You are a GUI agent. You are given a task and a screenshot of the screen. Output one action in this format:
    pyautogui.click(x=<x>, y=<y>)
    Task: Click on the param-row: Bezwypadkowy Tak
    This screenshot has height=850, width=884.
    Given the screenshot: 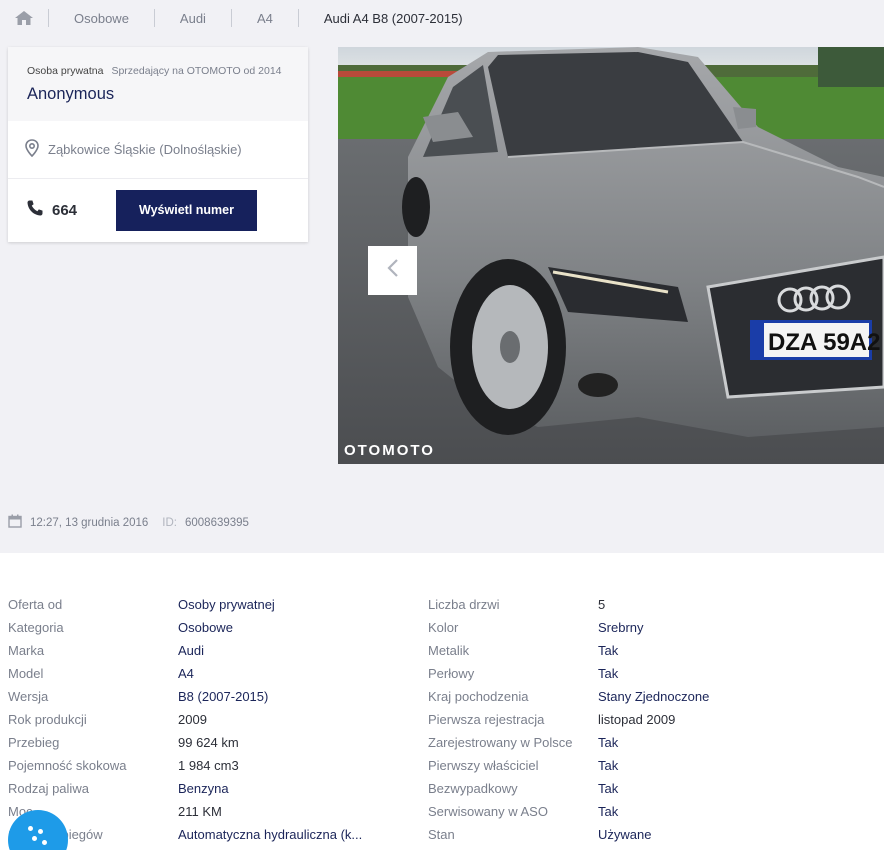 What is the action you would take?
    pyautogui.click(x=568, y=788)
    